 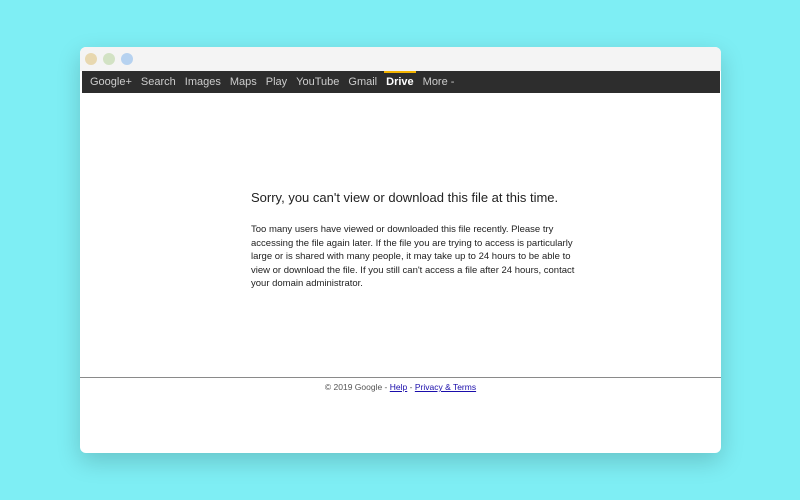 I want to click on nav-item-images: Images, so click(x=203, y=82).